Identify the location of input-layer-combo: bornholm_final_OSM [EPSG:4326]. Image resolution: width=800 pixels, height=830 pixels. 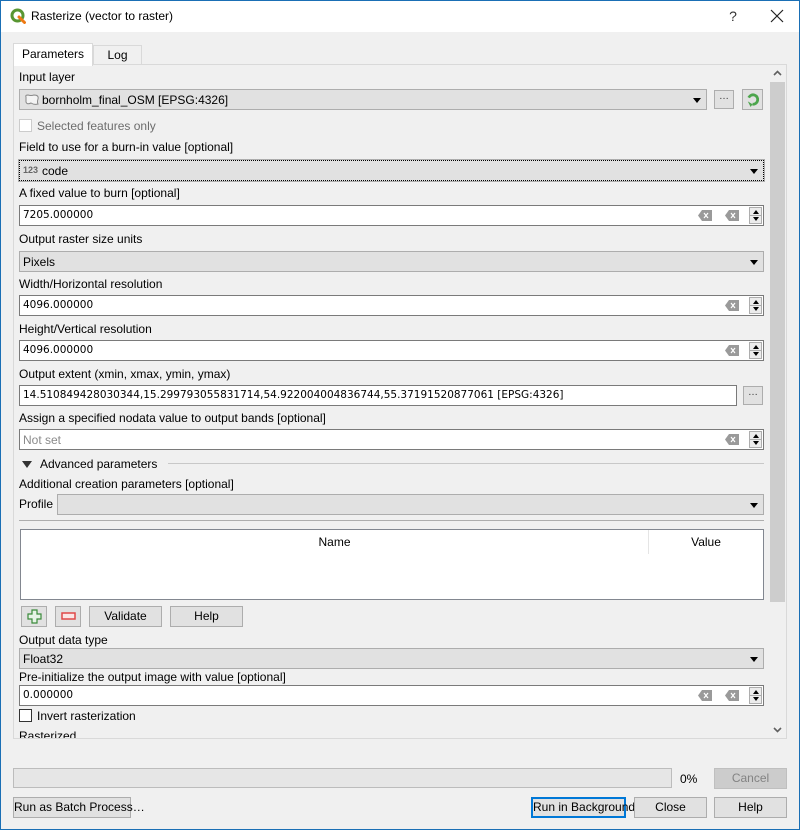
(363, 99).